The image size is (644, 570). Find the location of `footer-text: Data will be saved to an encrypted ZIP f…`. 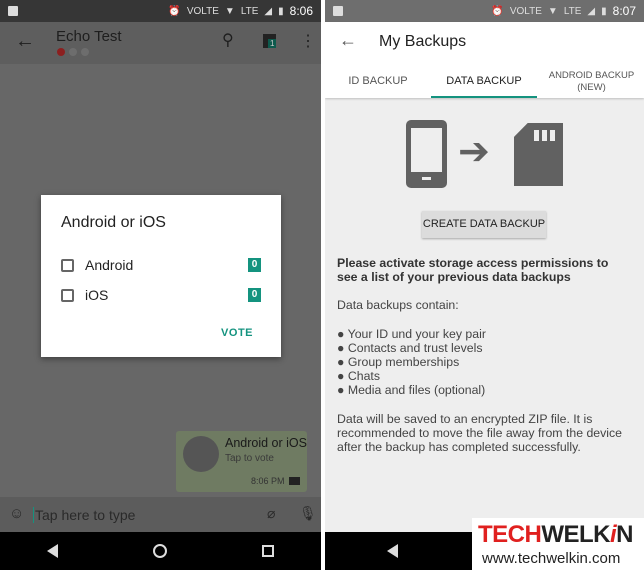

footer-text: Data will be saved to an encrypted ZIP f… is located at coordinates (480, 433).